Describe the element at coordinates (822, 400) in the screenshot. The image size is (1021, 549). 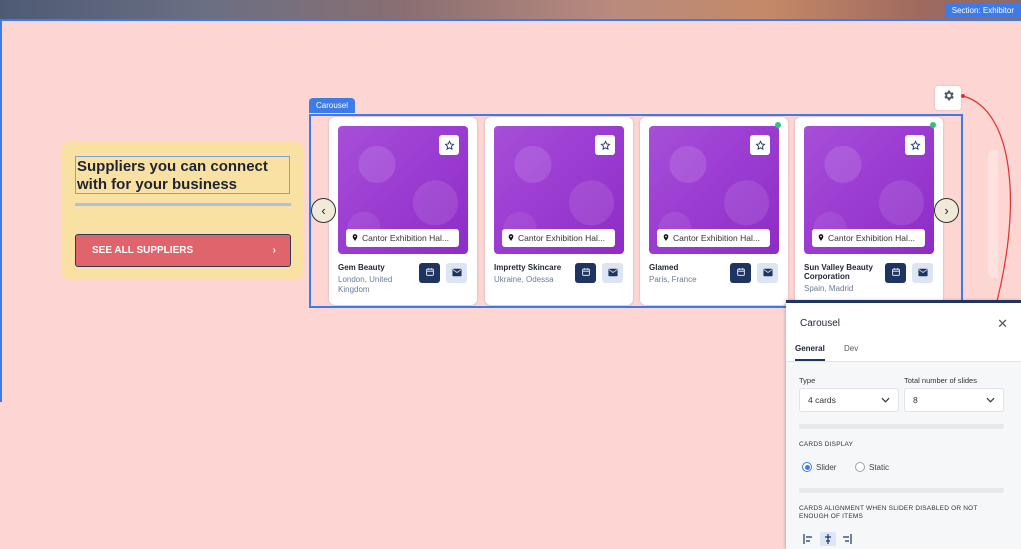
I see `type-select-value: 4 cards` at that location.